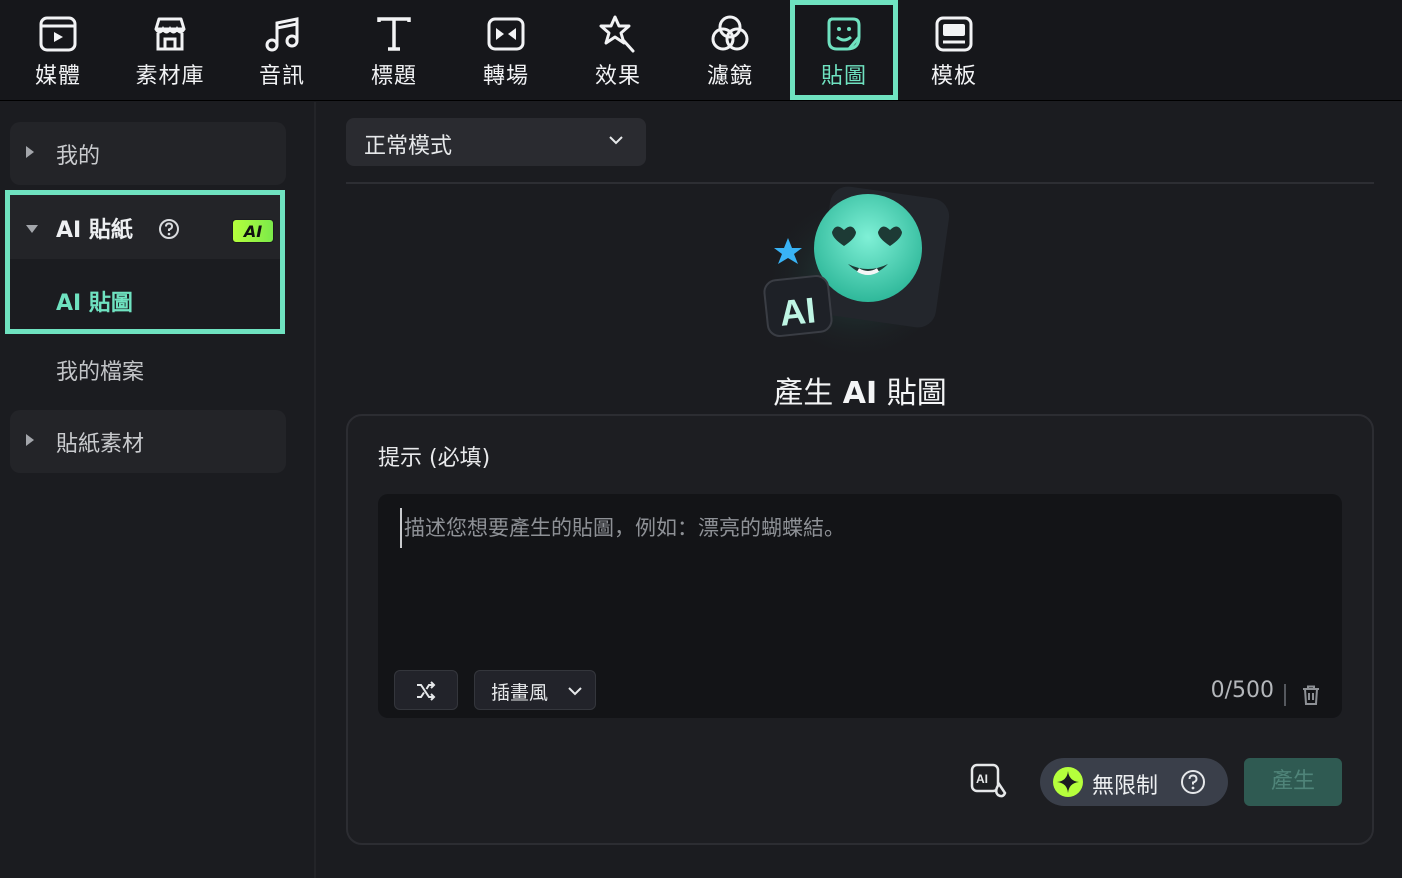 This screenshot has width=1402, height=878. Describe the element at coordinates (78, 156) in the screenshot. I see `sidebar-item-label: 我的` at that location.